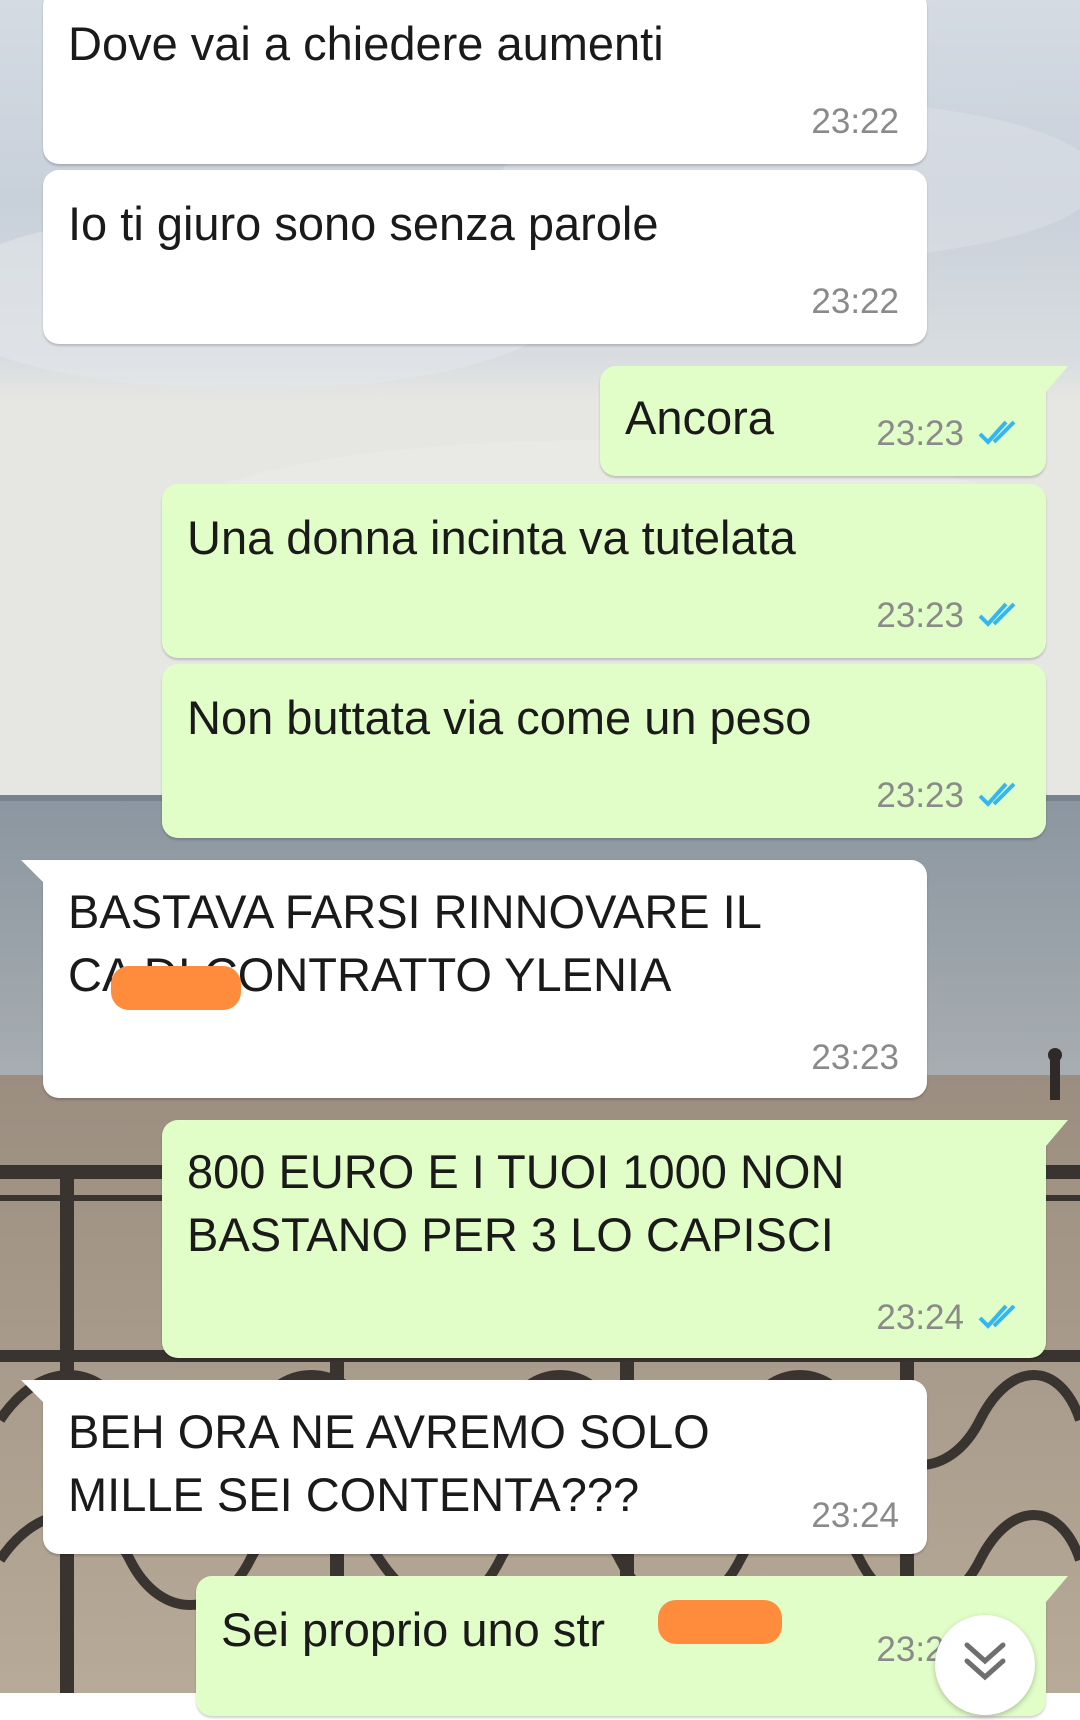 This screenshot has width=1080, height=1720. Describe the element at coordinates (366, 43) in the screenshot. I see `message-text: Dove vai a chiedere aumenti` at that location.